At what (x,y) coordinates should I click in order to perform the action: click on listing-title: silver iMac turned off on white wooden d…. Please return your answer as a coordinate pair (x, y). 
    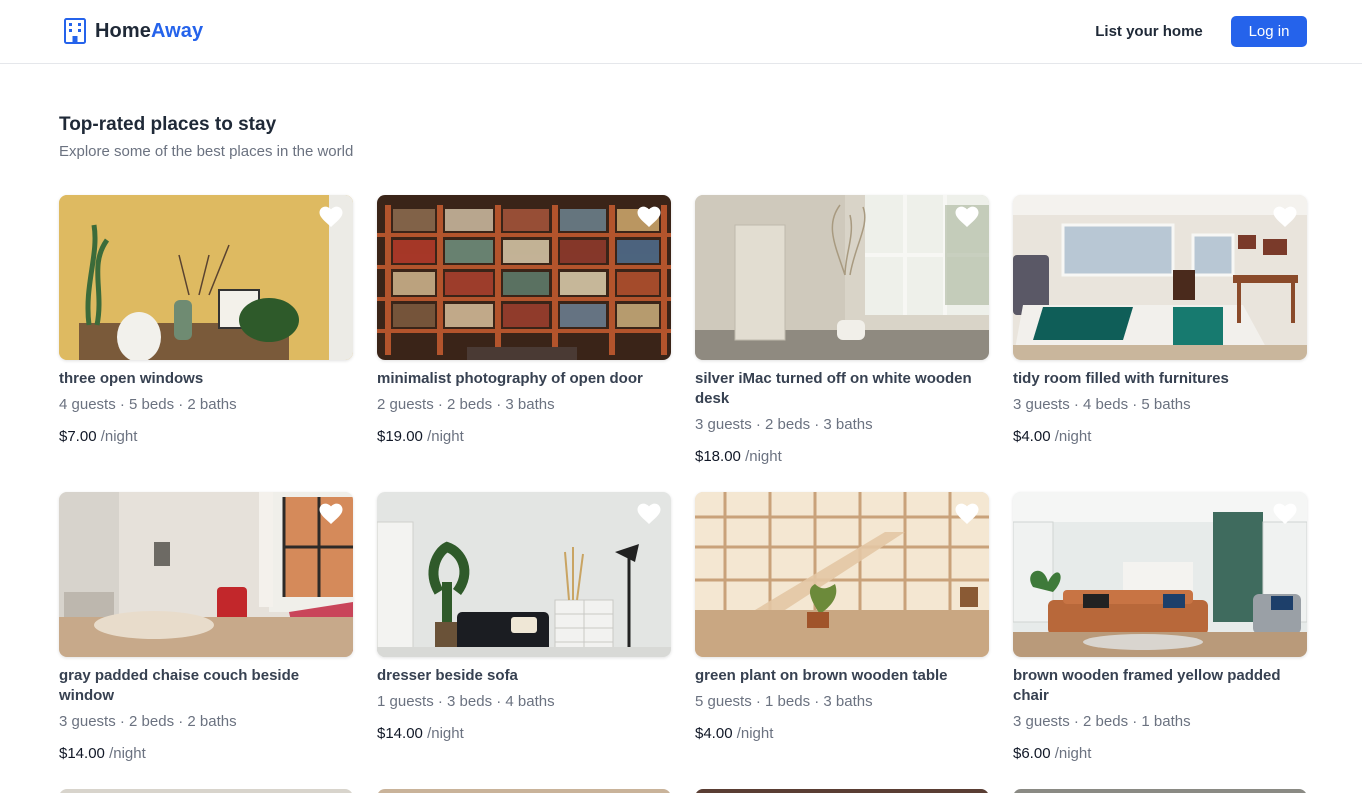
    Looking at the image, I should click on (842, 389).